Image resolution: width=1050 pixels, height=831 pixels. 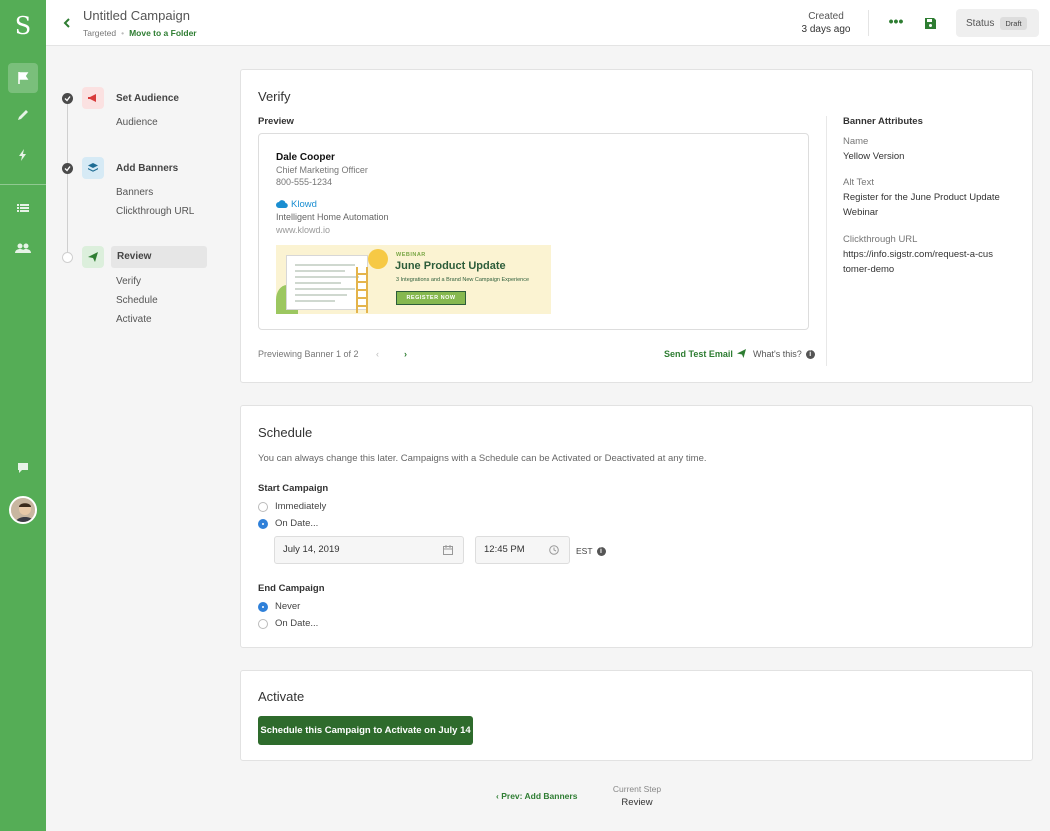 I want to click on step-complete-check-icon, so click(x=67, y=98).